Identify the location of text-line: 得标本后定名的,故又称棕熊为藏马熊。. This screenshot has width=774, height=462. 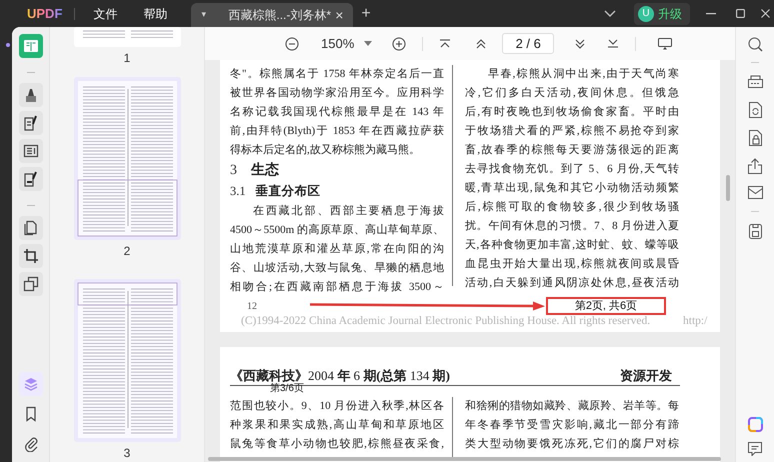
(325, 150).